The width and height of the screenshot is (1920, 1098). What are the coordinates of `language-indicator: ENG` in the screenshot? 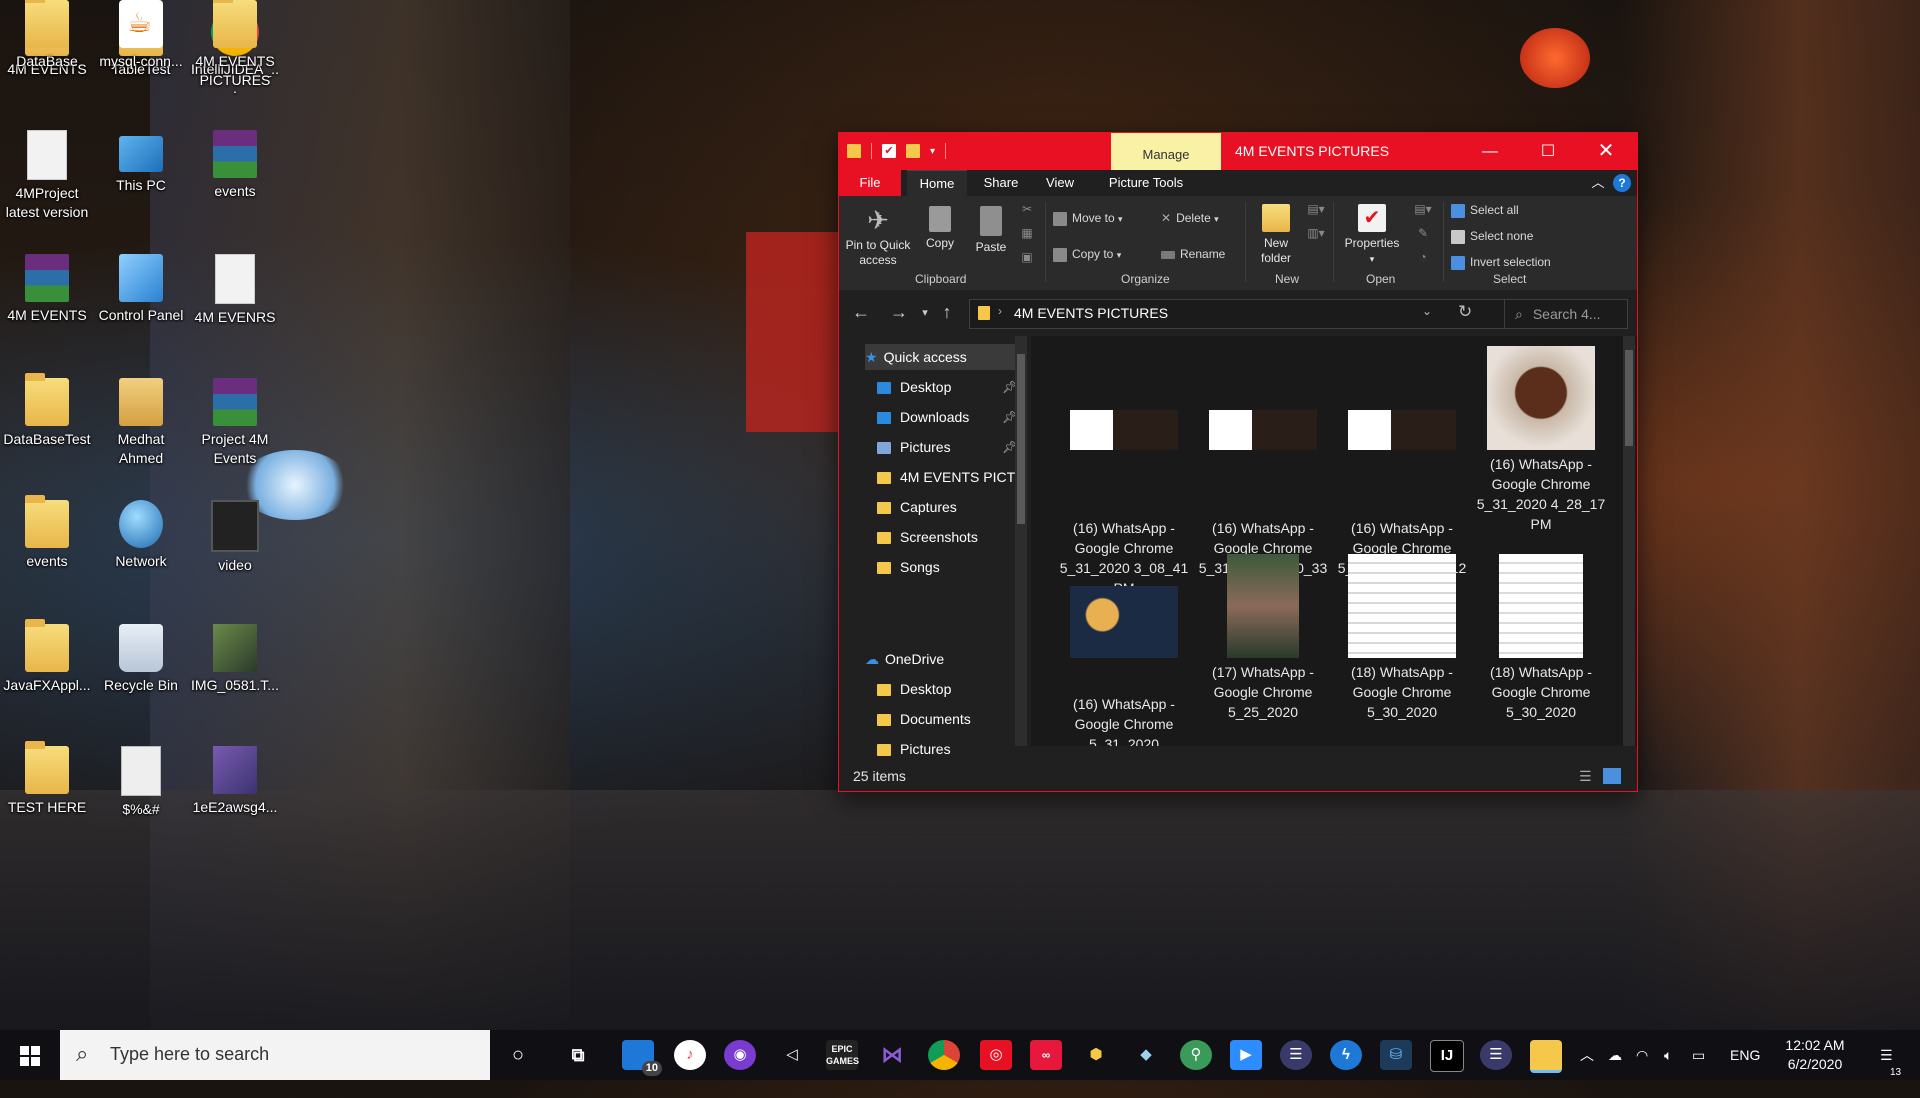 It's located at (1745, 1055).